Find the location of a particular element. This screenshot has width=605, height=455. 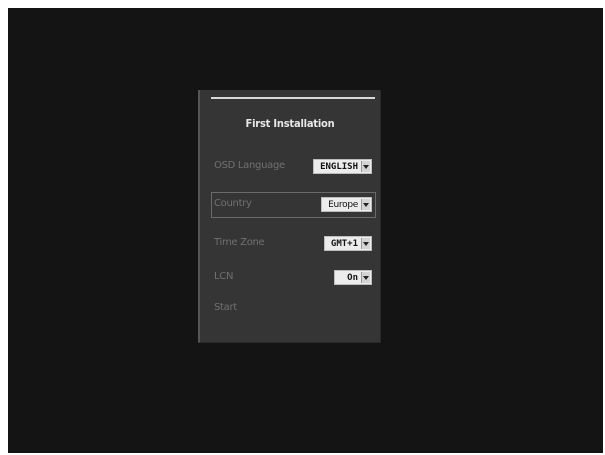

country-label: Country is located at coordinates (233, 203).